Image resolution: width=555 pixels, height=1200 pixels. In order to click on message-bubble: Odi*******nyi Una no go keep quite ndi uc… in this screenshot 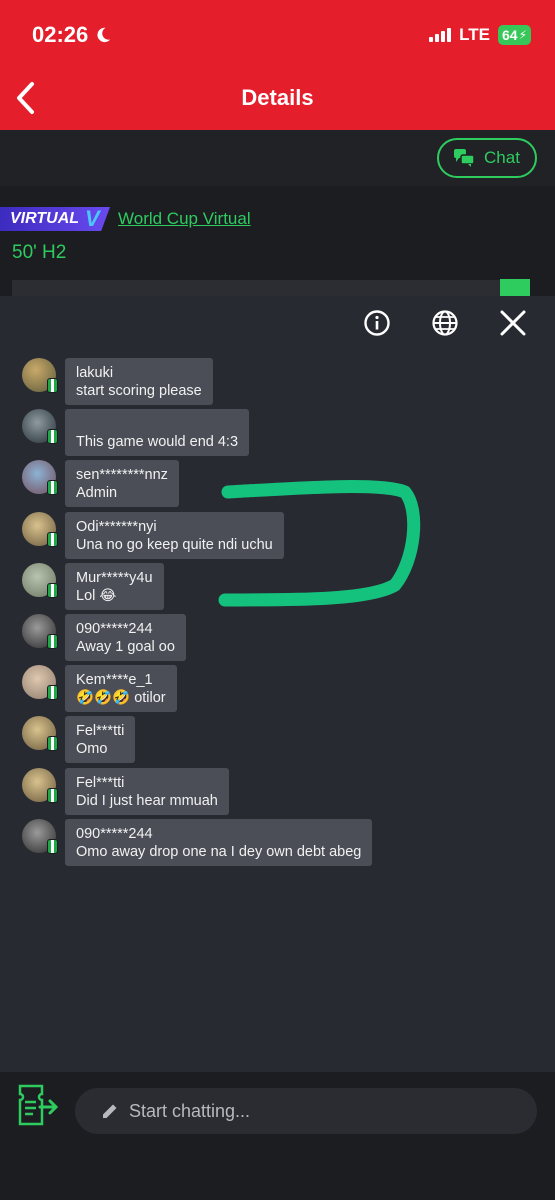, I will do `click(174, 535)`.